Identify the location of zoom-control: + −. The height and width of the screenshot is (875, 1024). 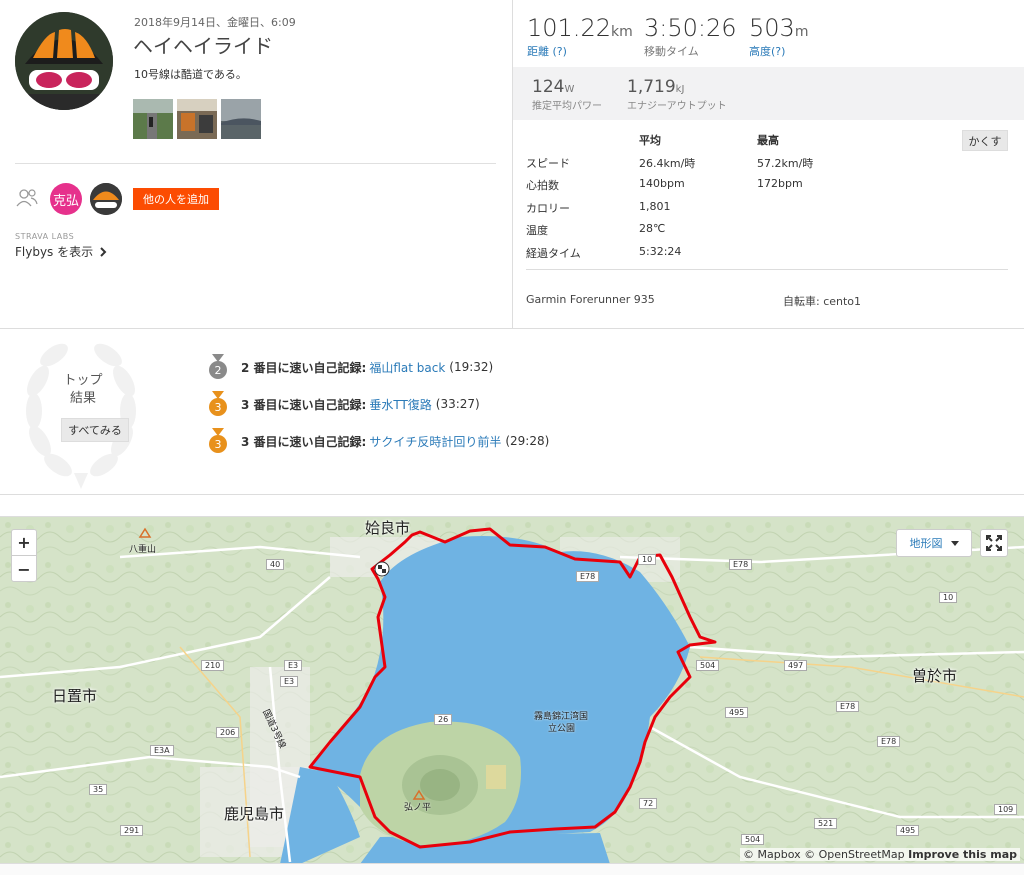
(24, 555).